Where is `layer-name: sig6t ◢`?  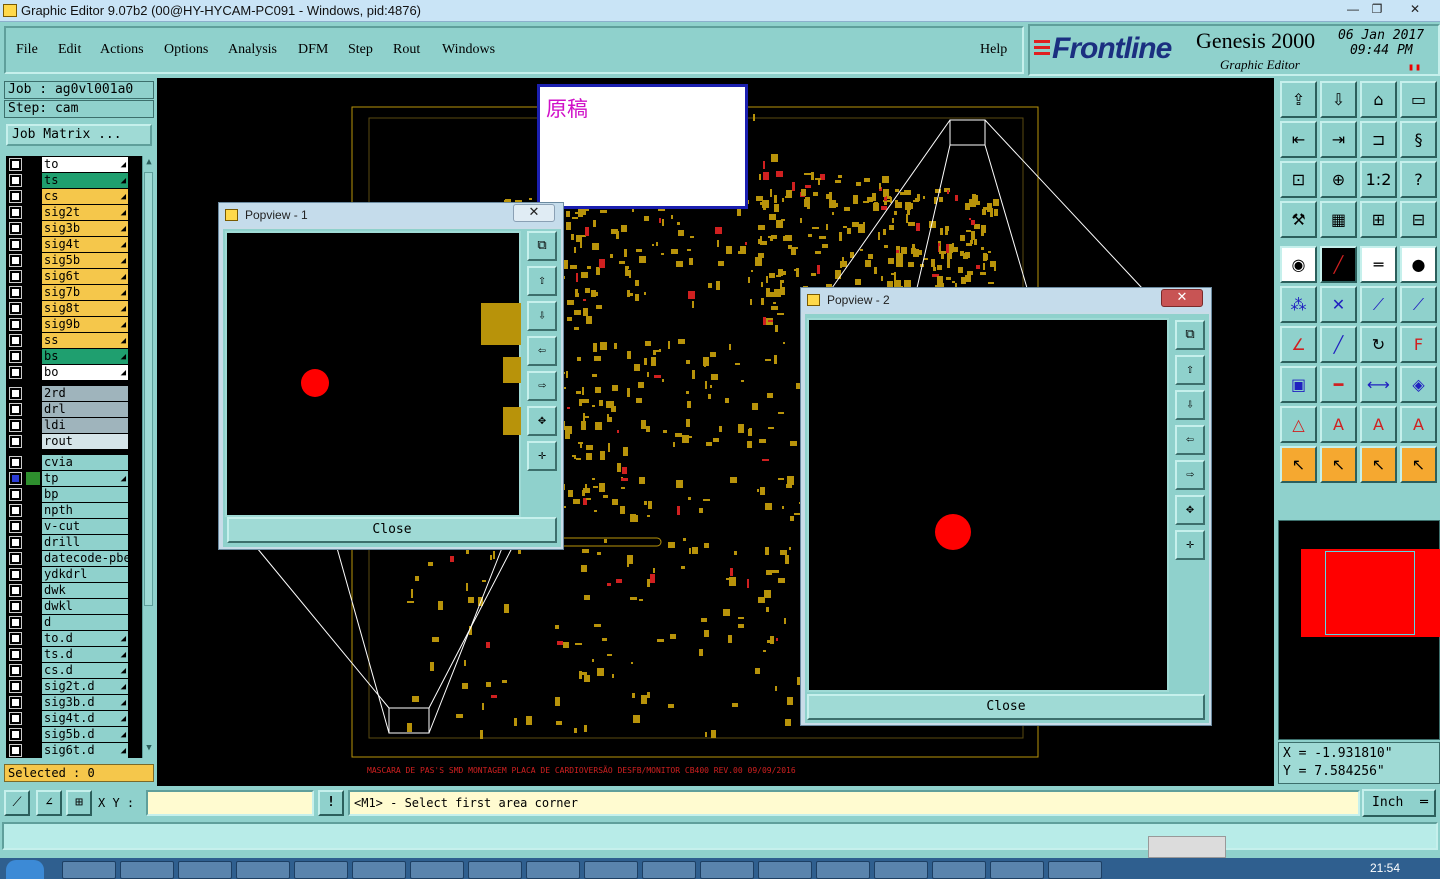 layer-name: sig6t ◢ is located at coordinates (85, 276).